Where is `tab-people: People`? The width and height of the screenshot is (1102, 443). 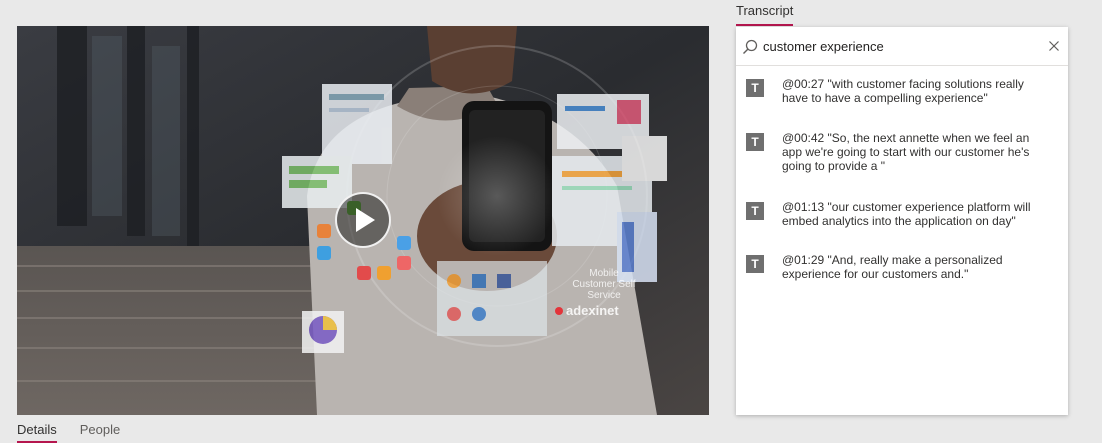 tab-people: People is located at coordinates (100, 430).